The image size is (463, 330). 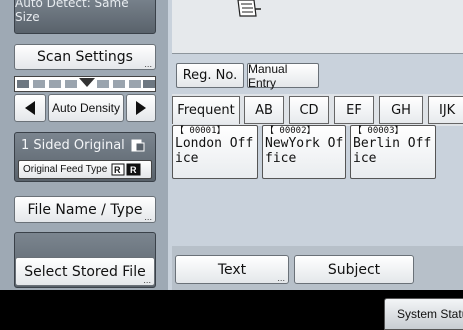 I want to click on scan-settings-label: Scan Settings, so click(x=85, y=57).